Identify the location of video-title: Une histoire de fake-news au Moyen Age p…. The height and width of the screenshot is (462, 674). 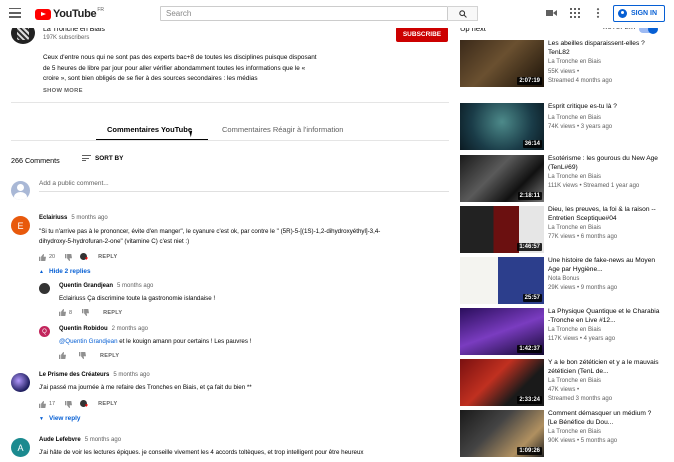
(604, 265).